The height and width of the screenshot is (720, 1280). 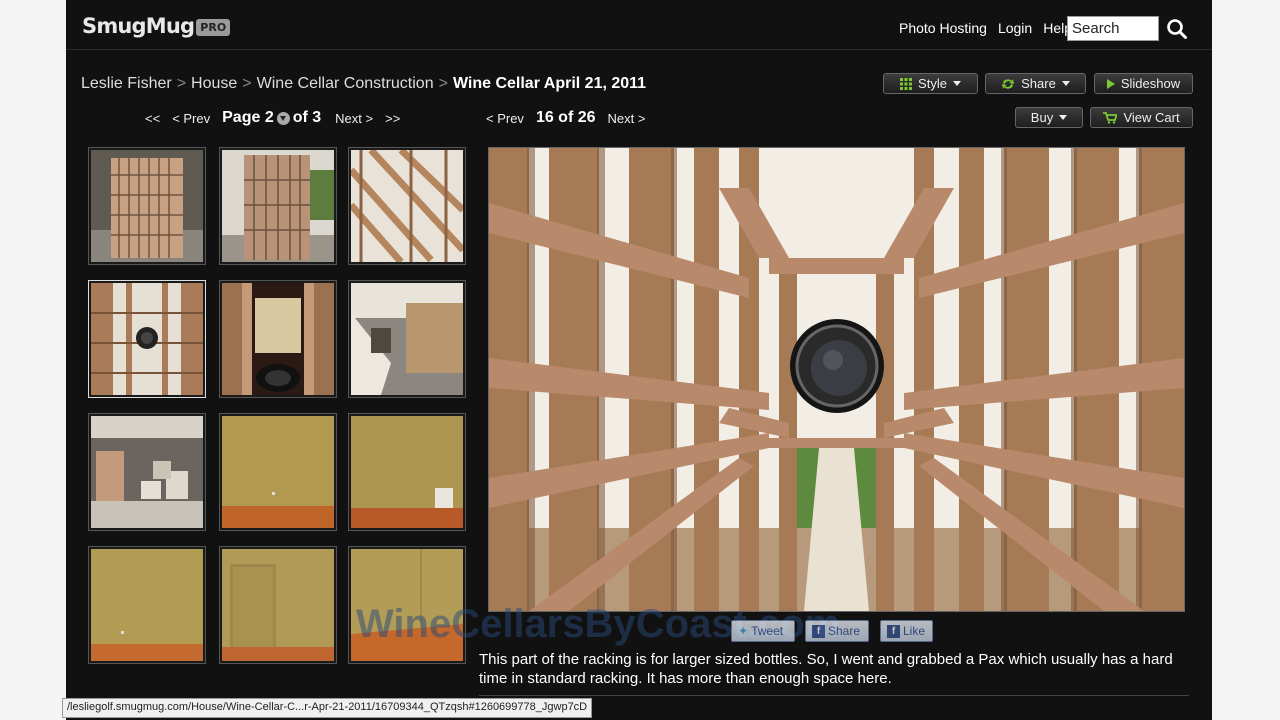 I want to click on tweet-button: ✦ Tweet, so click(x=763, y=631).